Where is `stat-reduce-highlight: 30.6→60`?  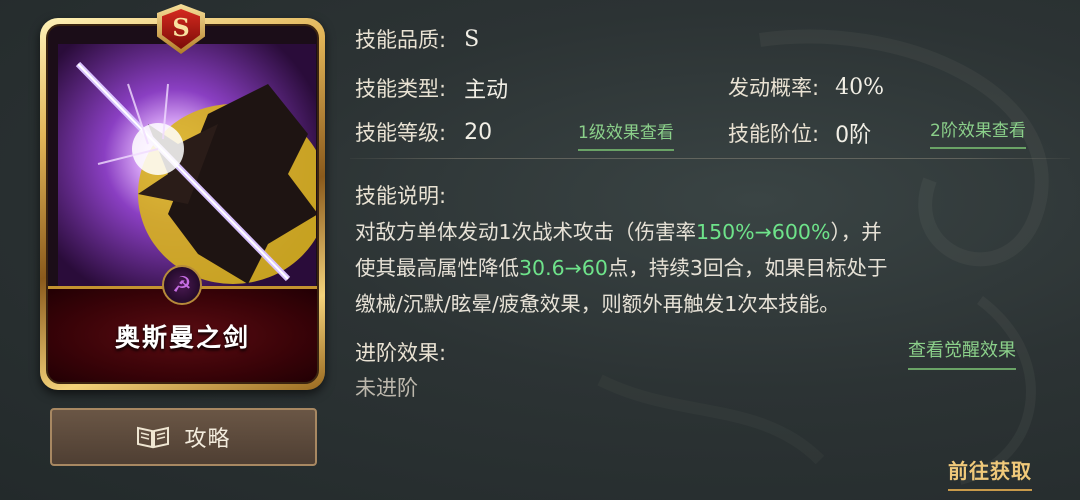
stat-reduce-highlight: 30.6→60 is located at coordinates (563, 268).